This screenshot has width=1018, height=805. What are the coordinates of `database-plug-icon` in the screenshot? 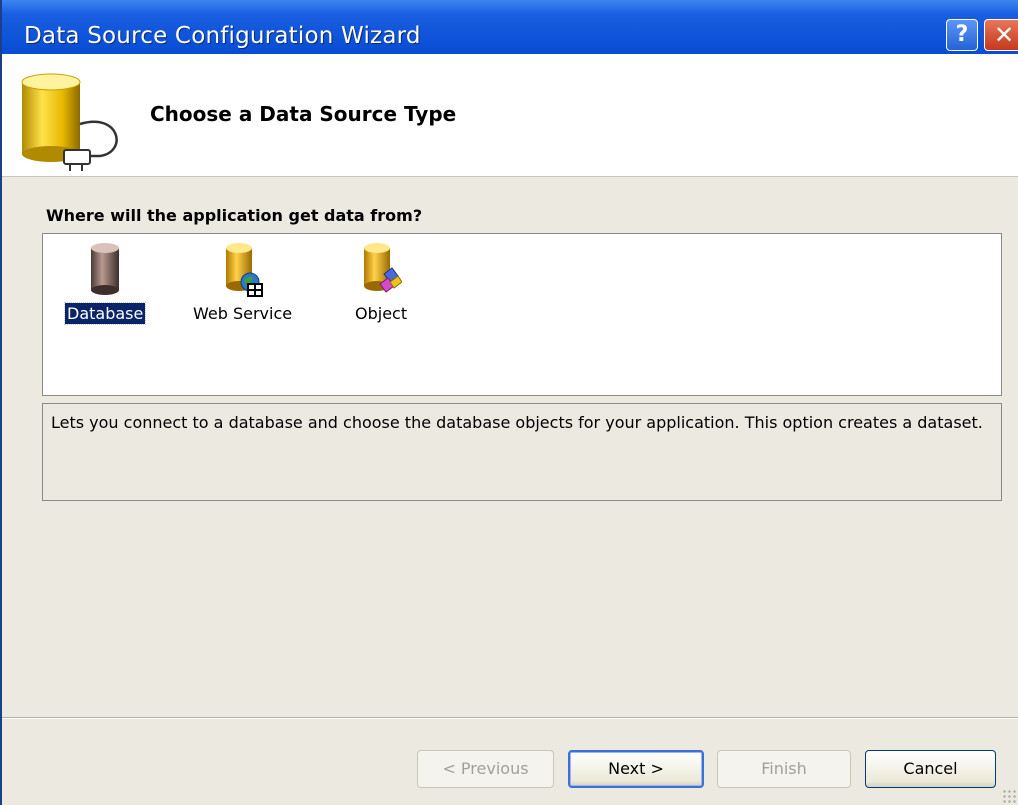 It's located at (69, 122).